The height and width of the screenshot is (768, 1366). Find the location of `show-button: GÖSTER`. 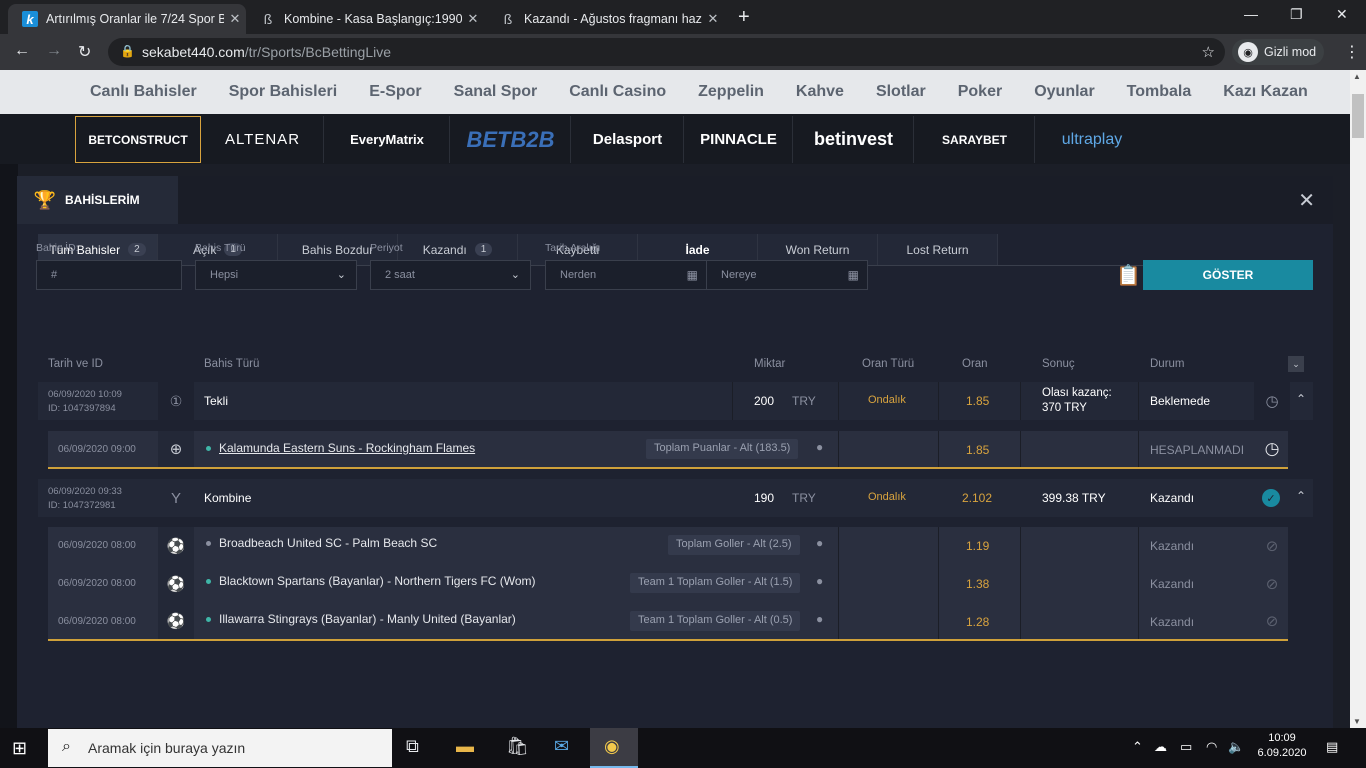

show-button: GÖSTER is located at coordinates (1228, 275).